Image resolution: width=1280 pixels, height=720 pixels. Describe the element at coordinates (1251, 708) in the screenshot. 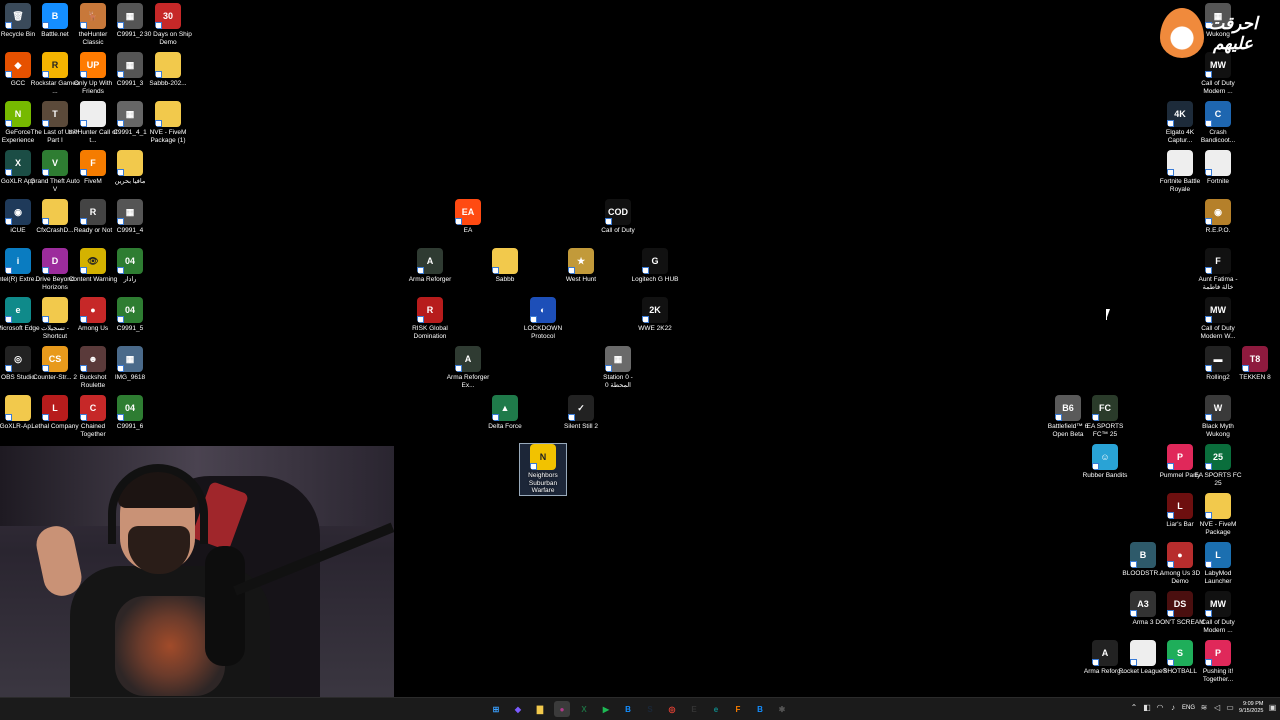

I see `clock: 9:09 PM 9/15/2025` at that location.